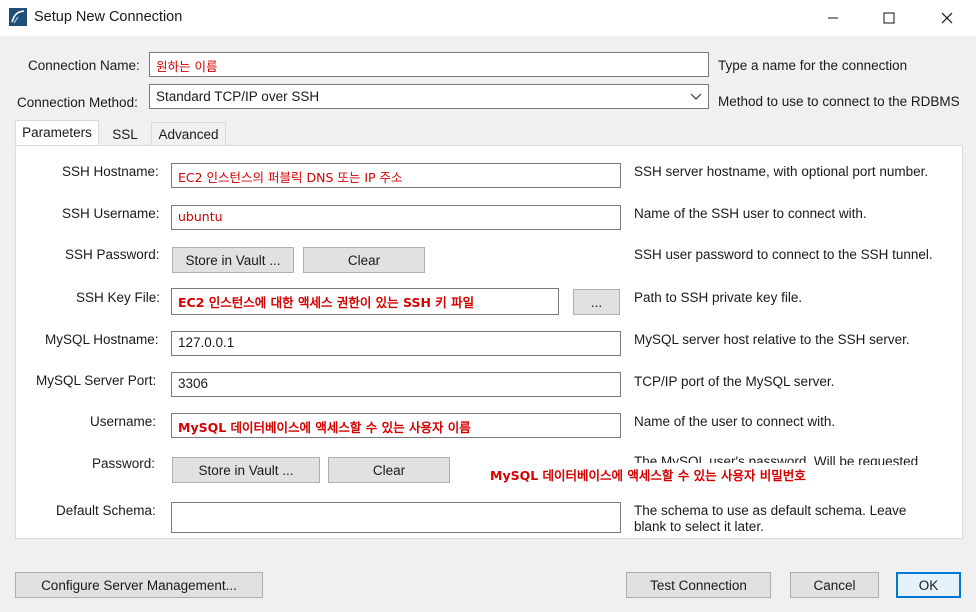  Describe the element at coordinates (396, 343) in the screenshot. I see `mysql-hostname-field: 127.0.0.1` at that location.